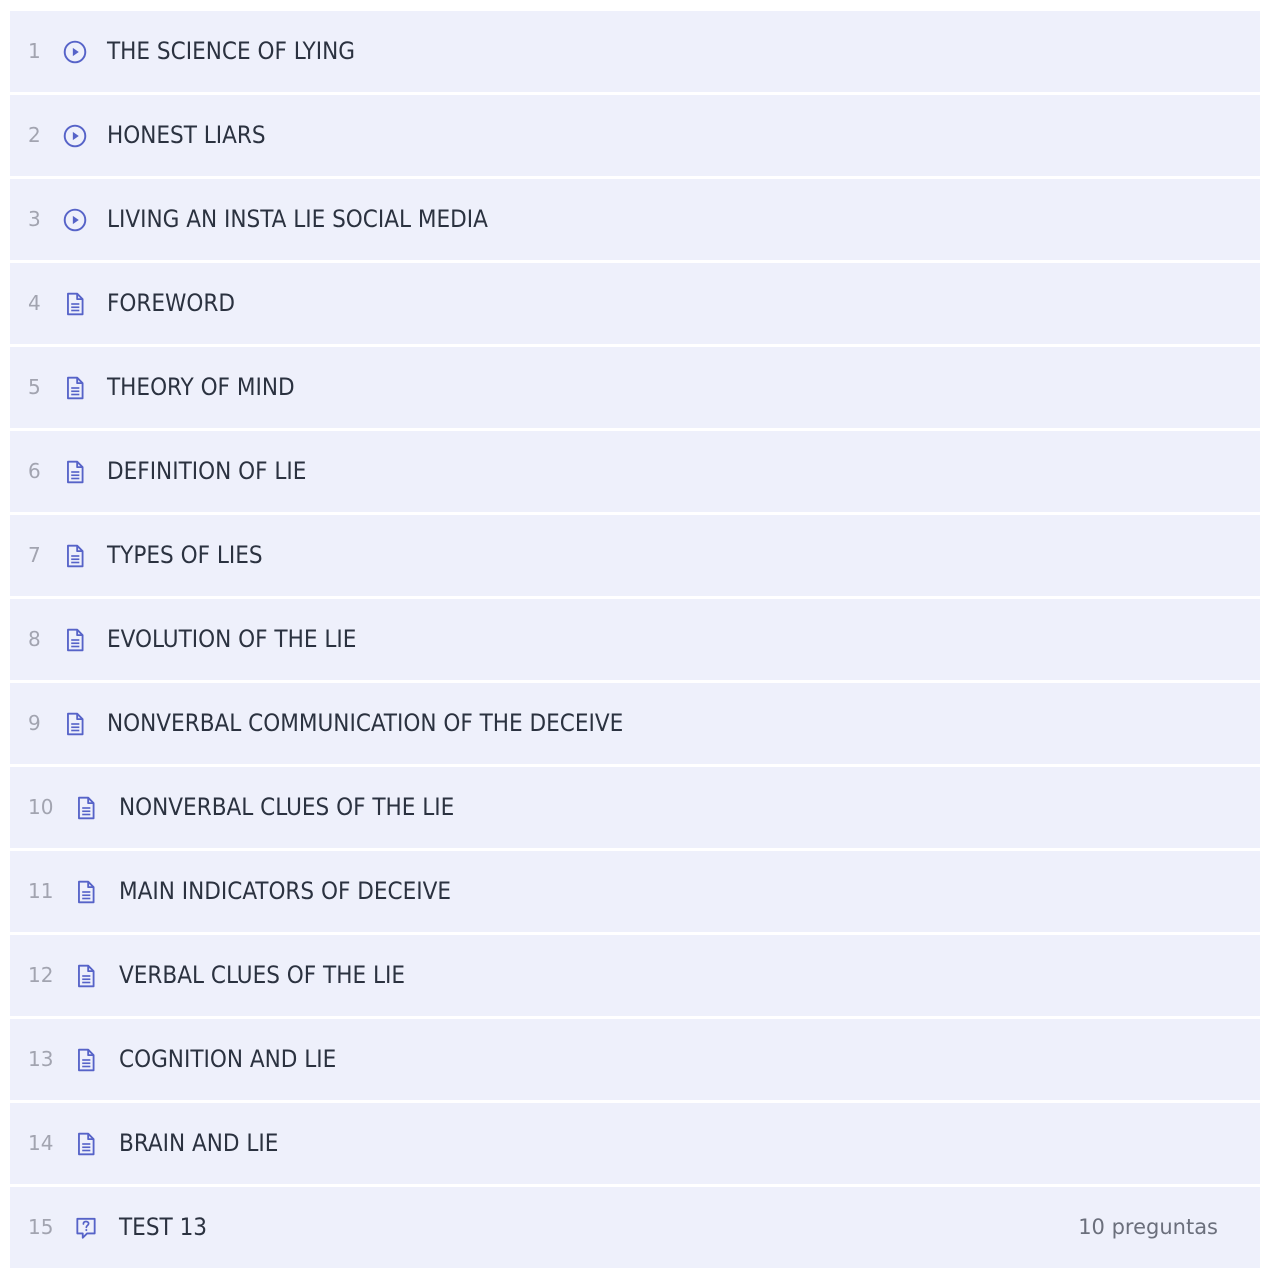 The height and width of the screenshot is (1271, 1263). Describe the element at coordinates (171, 303) in the screenshot. I see `lesson-title: FOREWORD` at that location.